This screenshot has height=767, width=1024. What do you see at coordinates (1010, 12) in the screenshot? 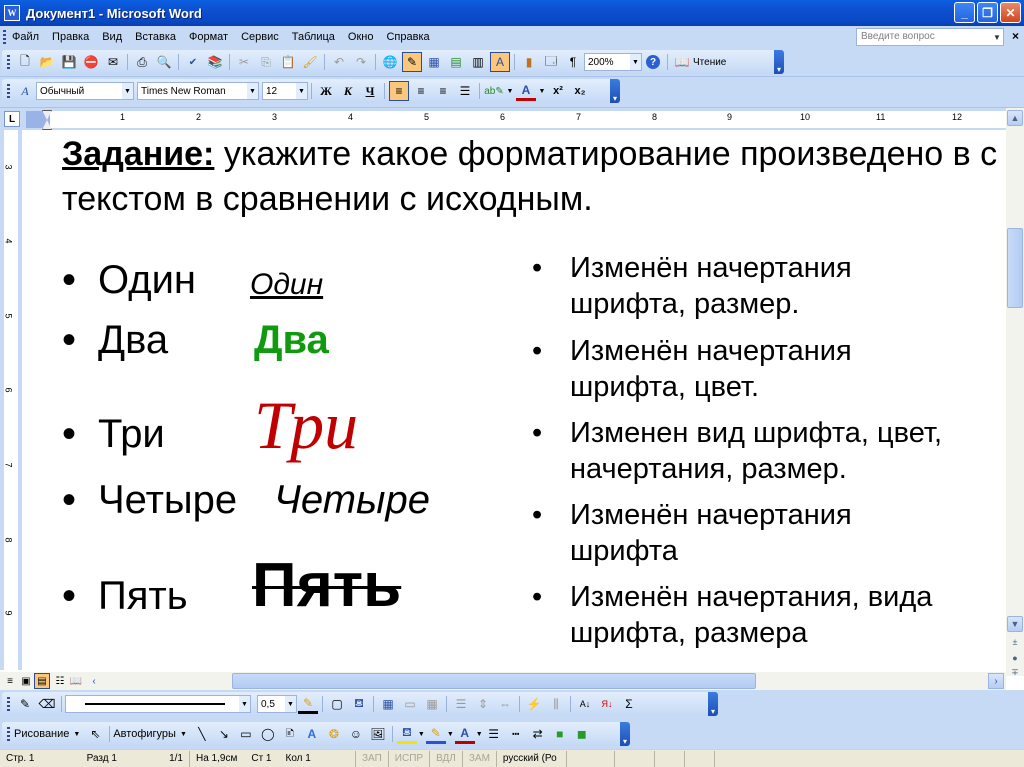
I see `close-button: ✕` at bounding box center [1010, 12].